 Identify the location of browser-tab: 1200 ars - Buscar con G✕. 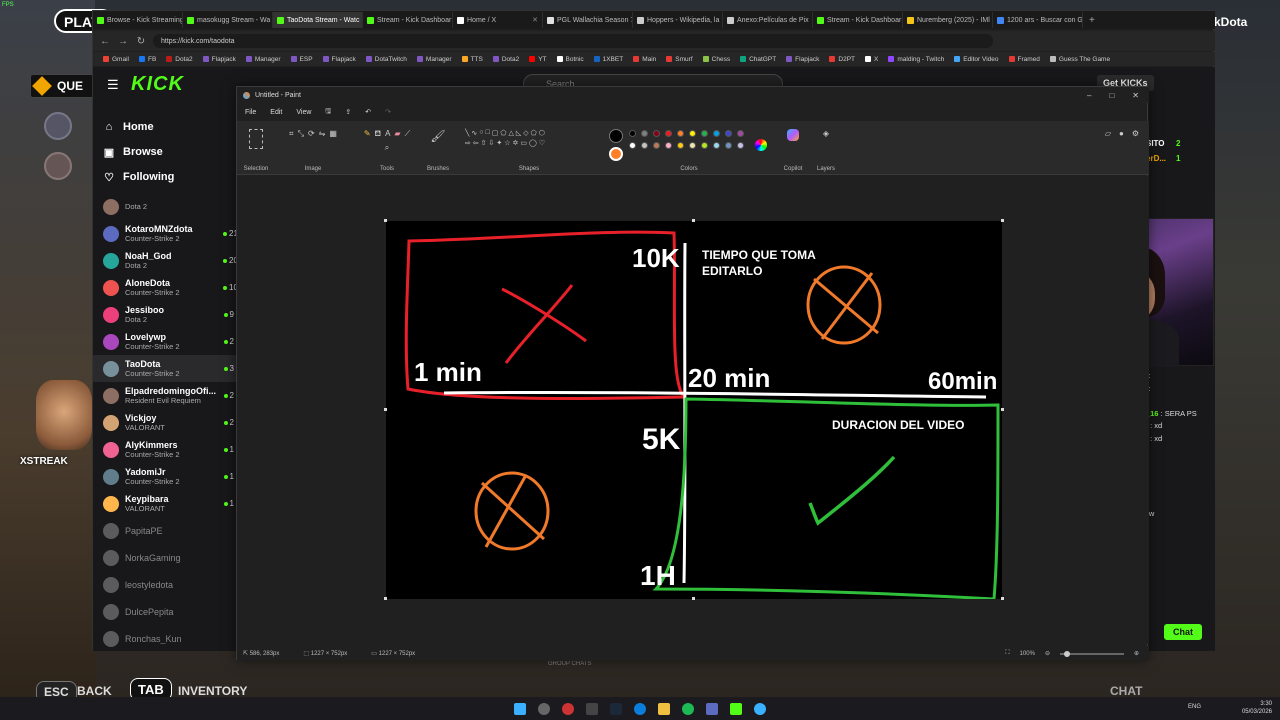
(1038, 20).